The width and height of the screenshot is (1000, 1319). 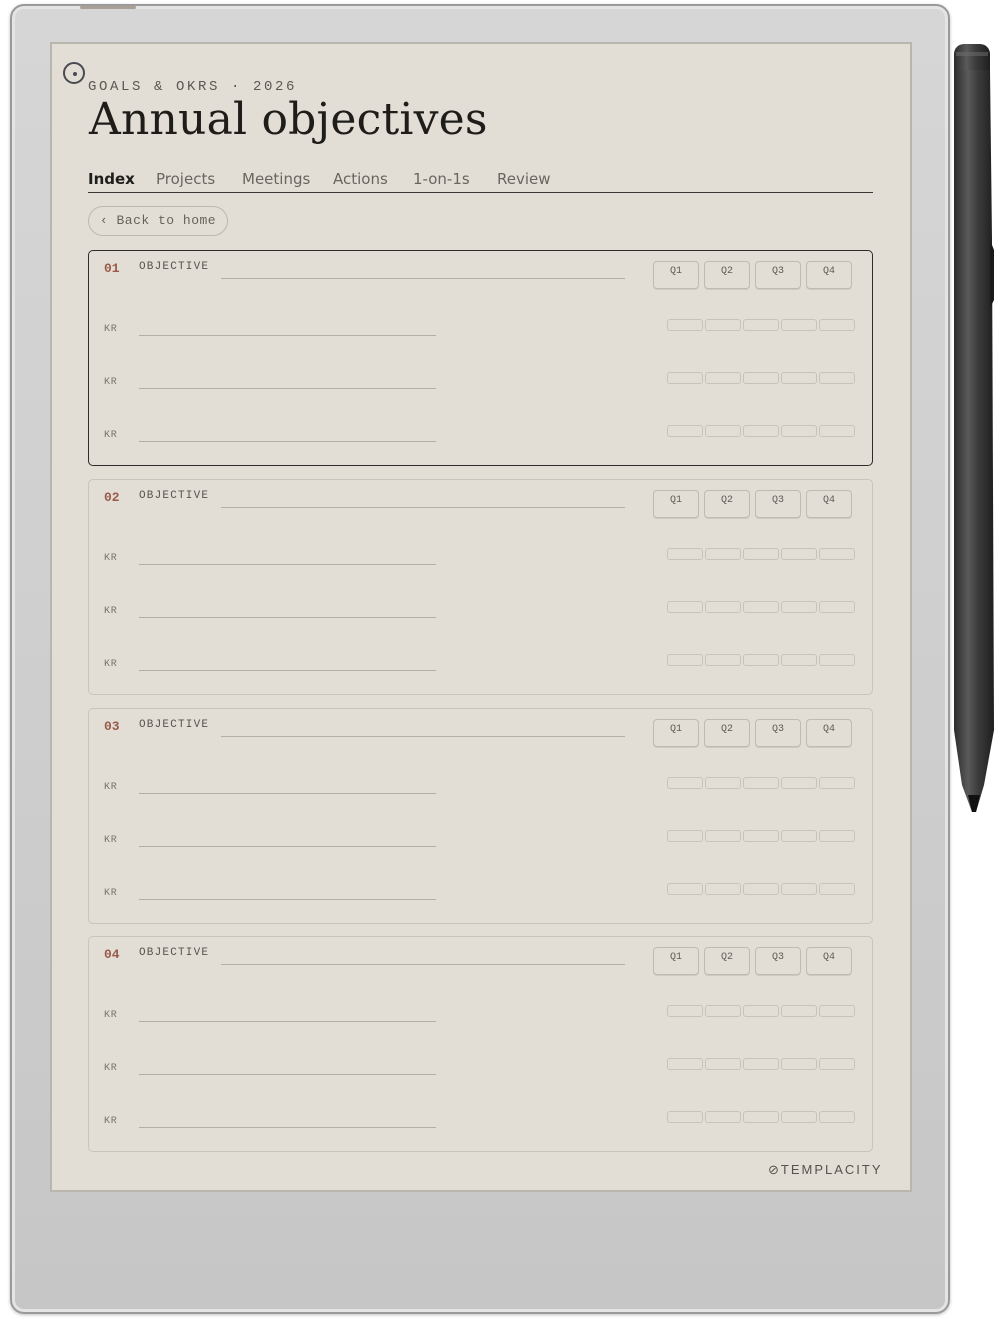 What do you see at coordinates (276, 179) in the screenshot?
I see `tab-meetings: Meetings` at bounding box center [276, 179].